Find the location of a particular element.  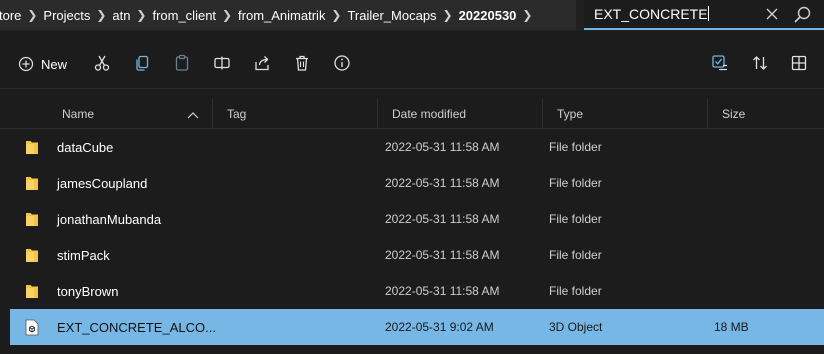

file-date: 2022-05-31 9:02 AM is located at coordinates (439, 327).